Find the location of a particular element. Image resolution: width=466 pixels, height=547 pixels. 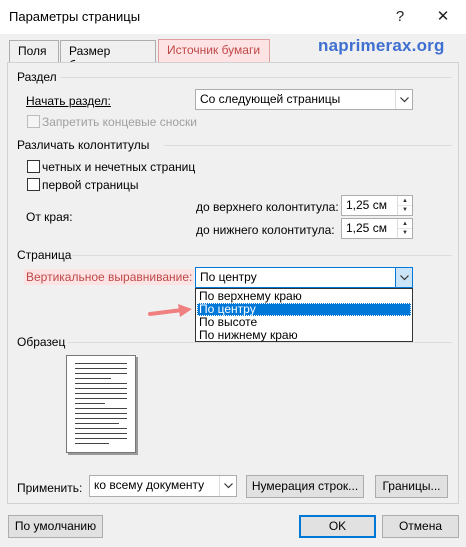

apply-label: Применить: is located at coordinates (50, 488).